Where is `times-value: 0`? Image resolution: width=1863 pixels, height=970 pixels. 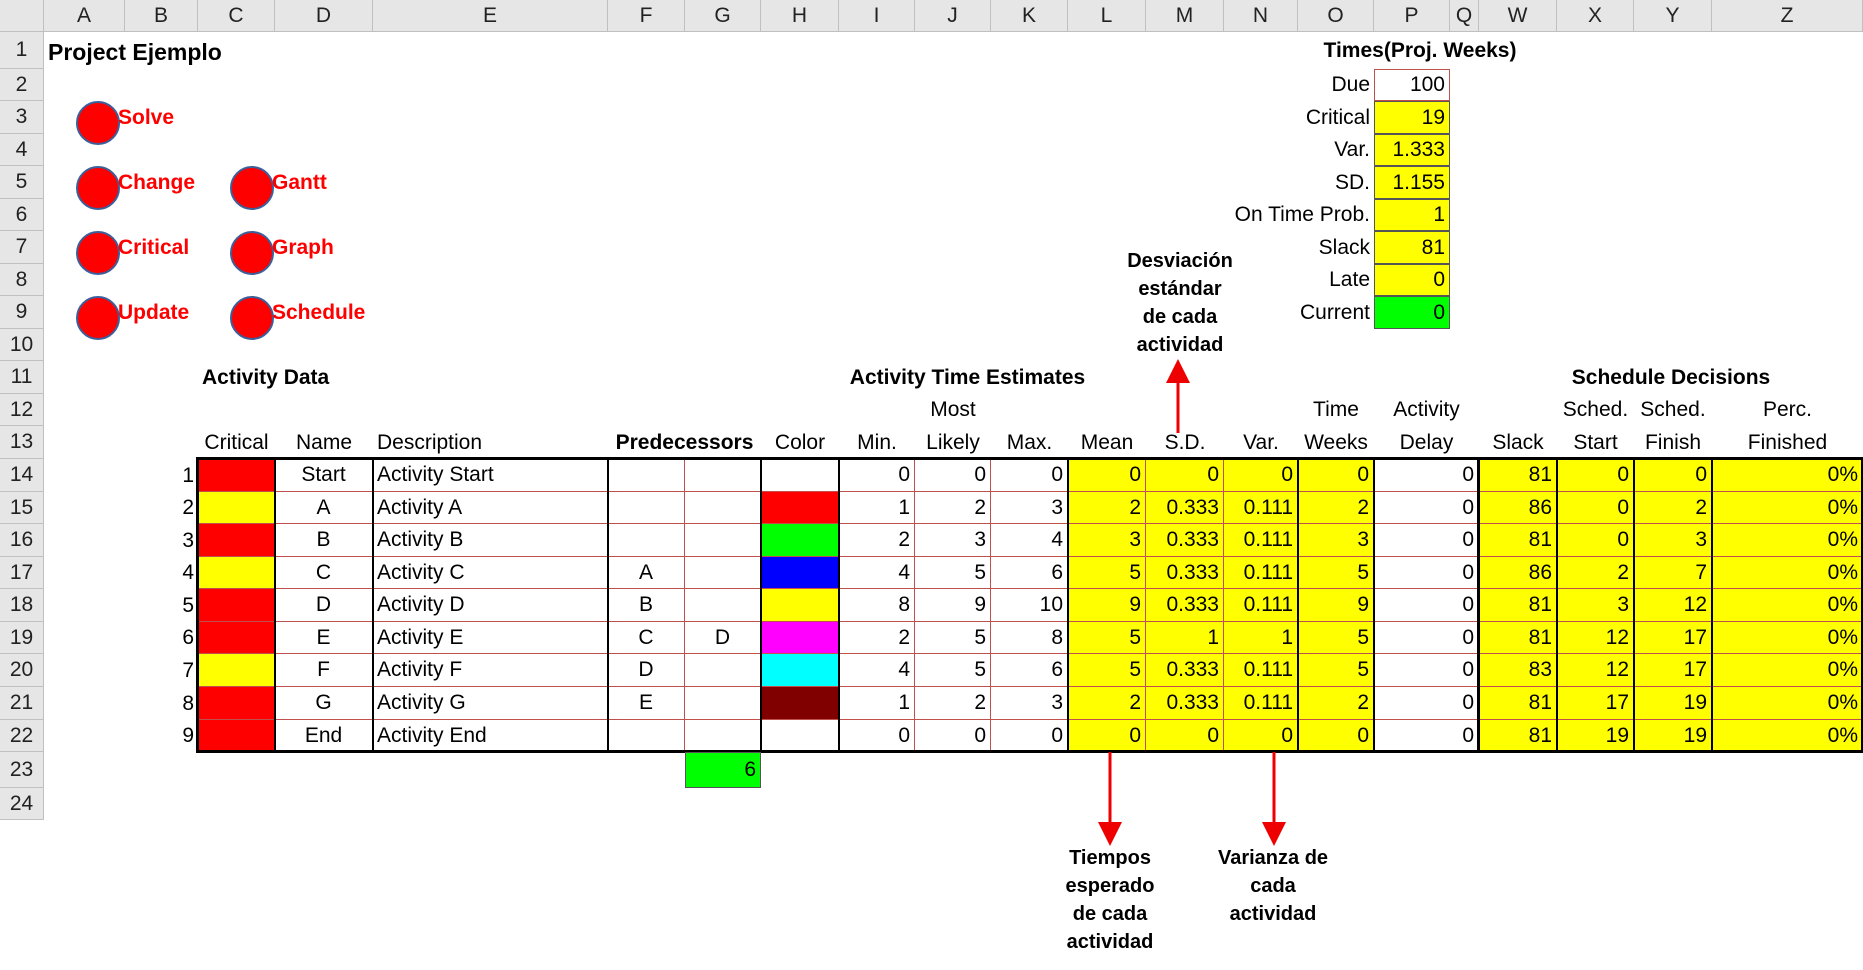
times-value: 0 is located at coordinates (1412, 280).